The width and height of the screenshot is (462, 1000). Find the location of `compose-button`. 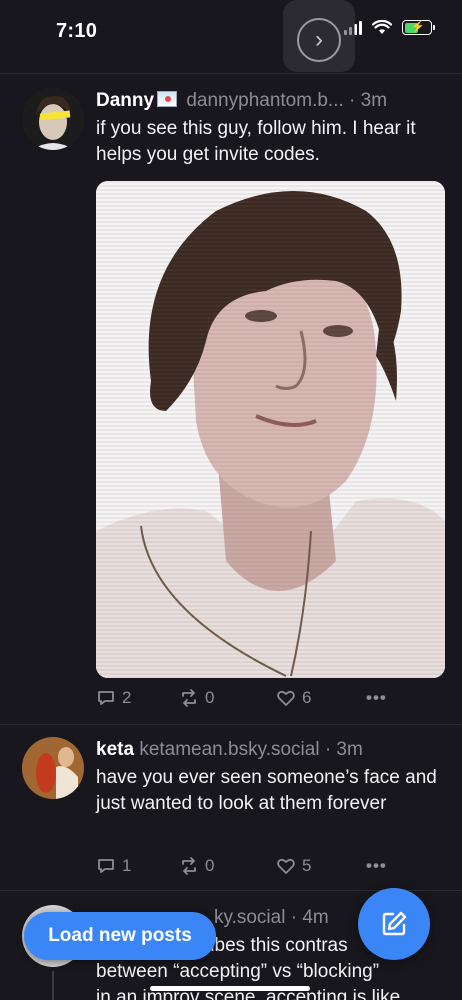

compose-button is located at coordinates (394, 924).